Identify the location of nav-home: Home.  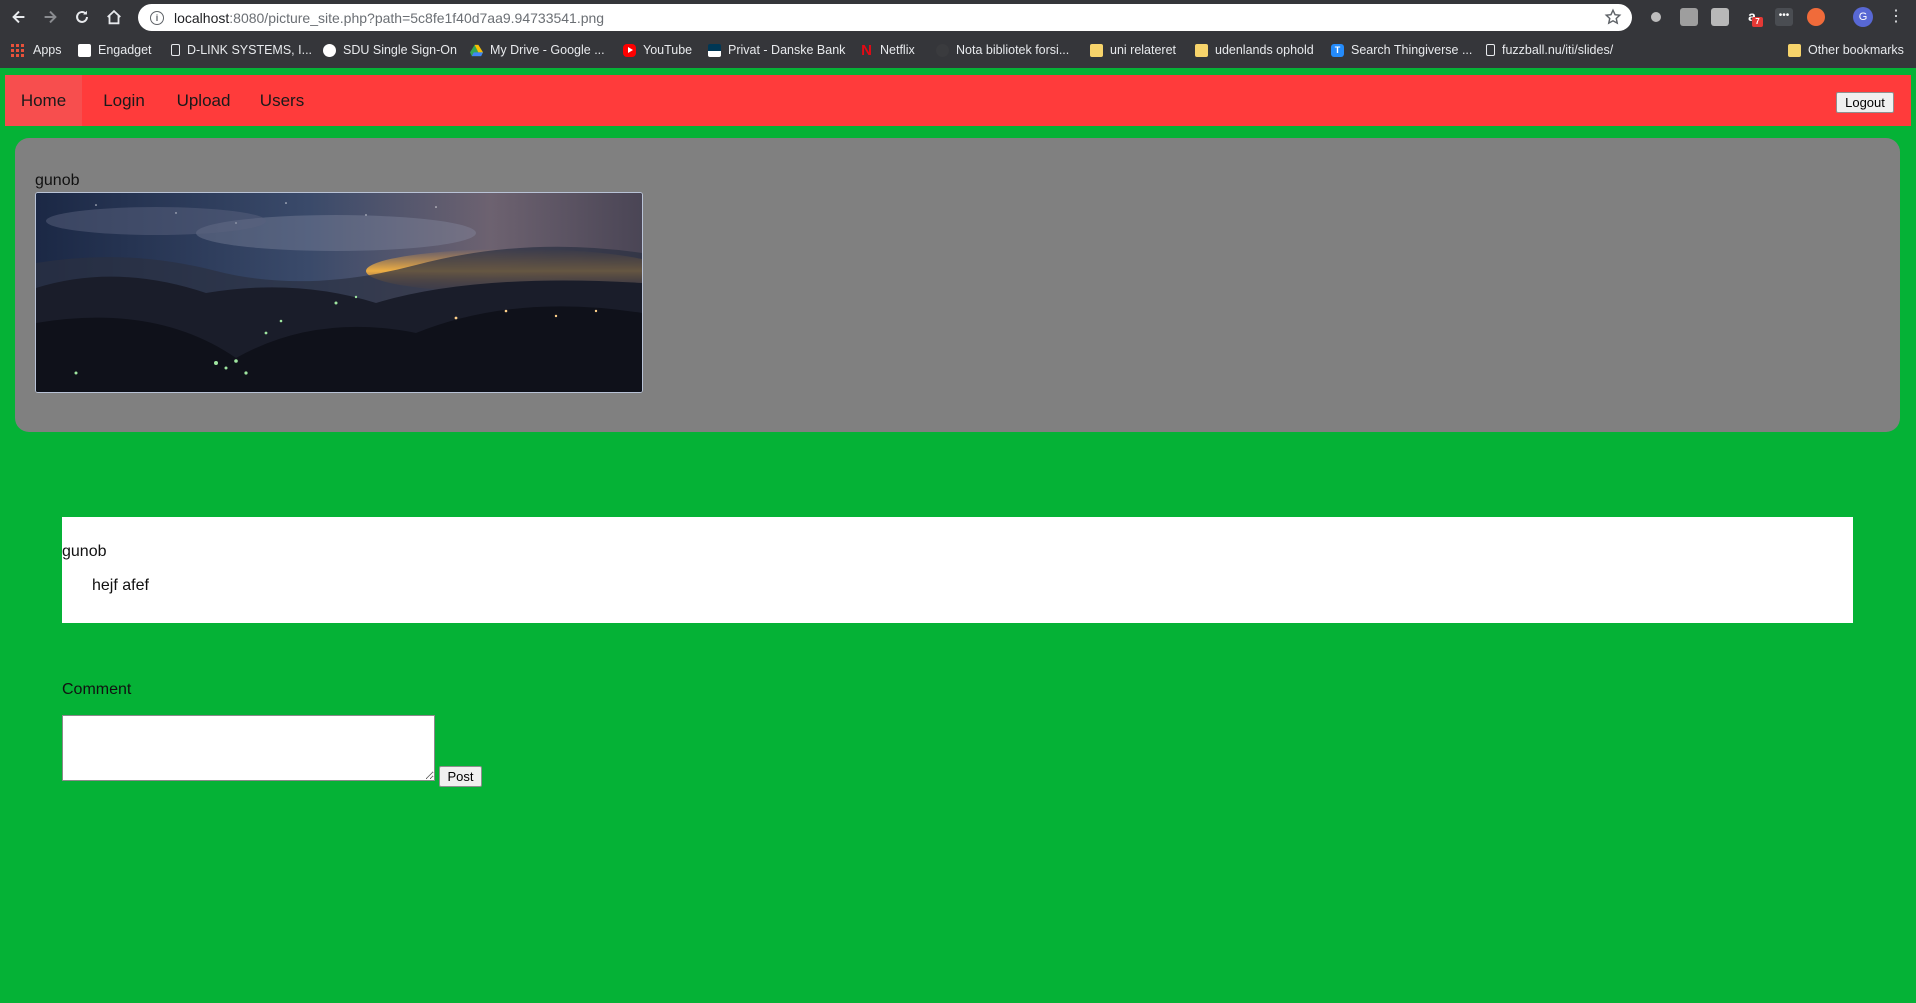
(43, 100).